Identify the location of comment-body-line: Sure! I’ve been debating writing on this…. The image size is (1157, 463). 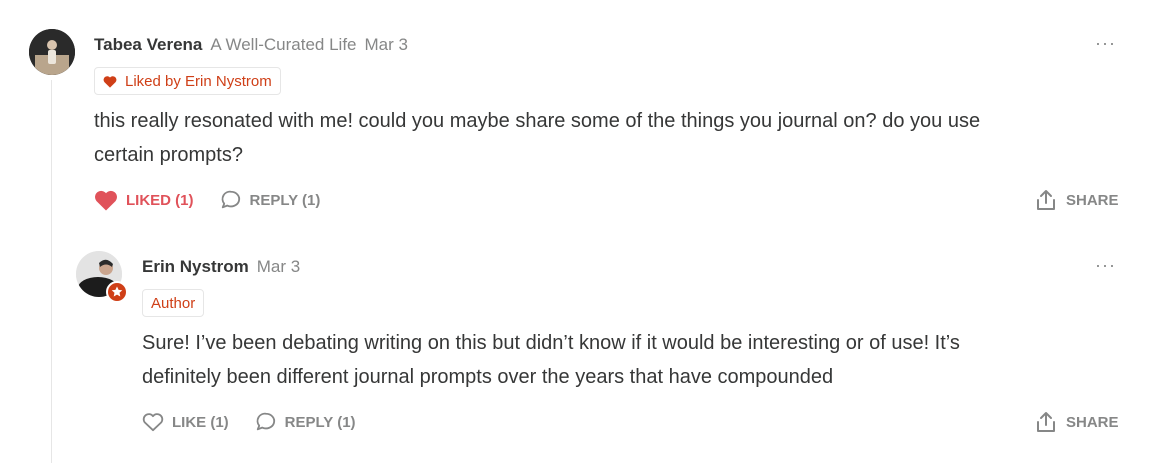
(551, 343).